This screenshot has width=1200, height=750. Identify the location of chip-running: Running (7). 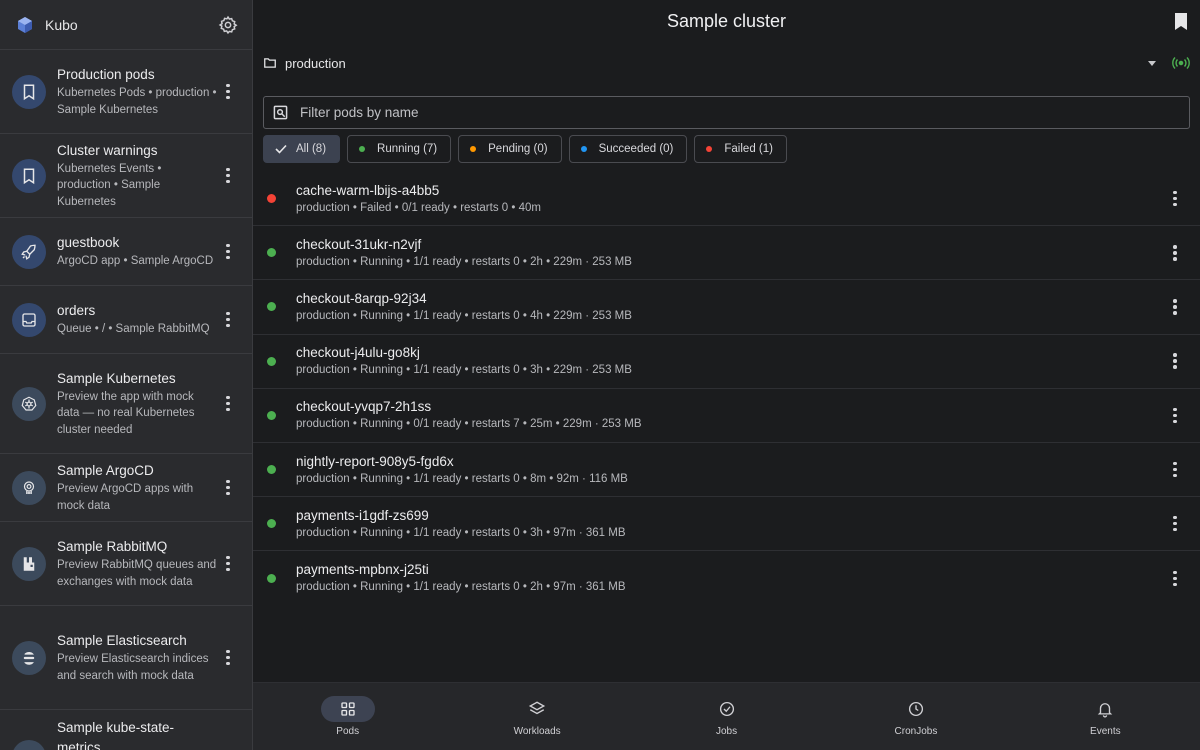
(399, 149).